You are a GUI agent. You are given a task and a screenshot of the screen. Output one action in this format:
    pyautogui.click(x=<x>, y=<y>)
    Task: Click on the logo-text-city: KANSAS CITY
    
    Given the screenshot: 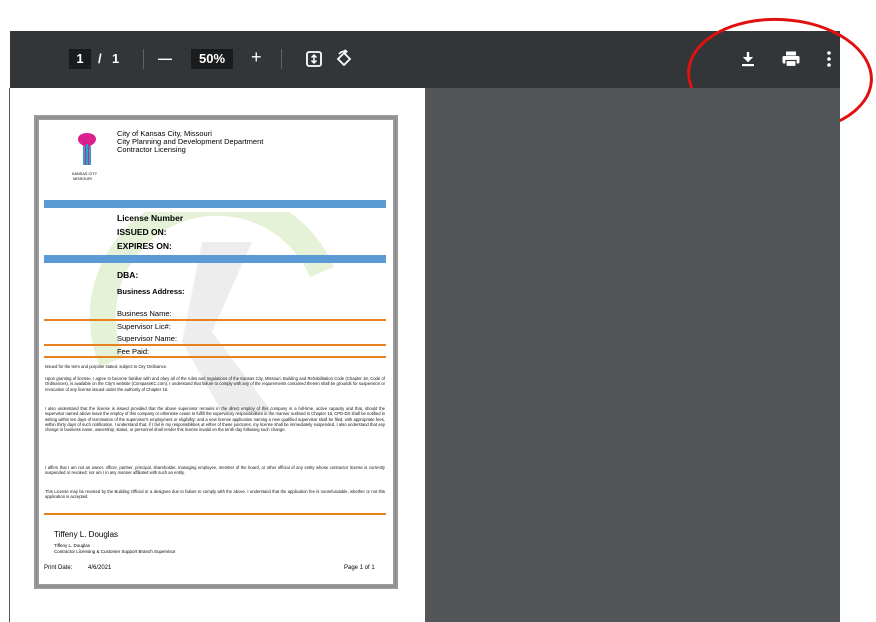 What is the action you would take?
    pyautogui.click(x=85, y=174)
    